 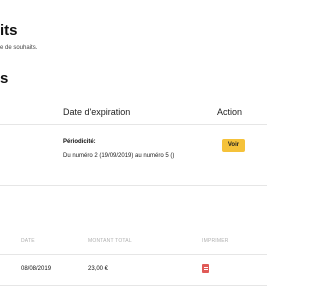 What do you see at coordinates (4, 78) in the screenshot?
I see `section-heading: s` at bounding box center [4, 78].